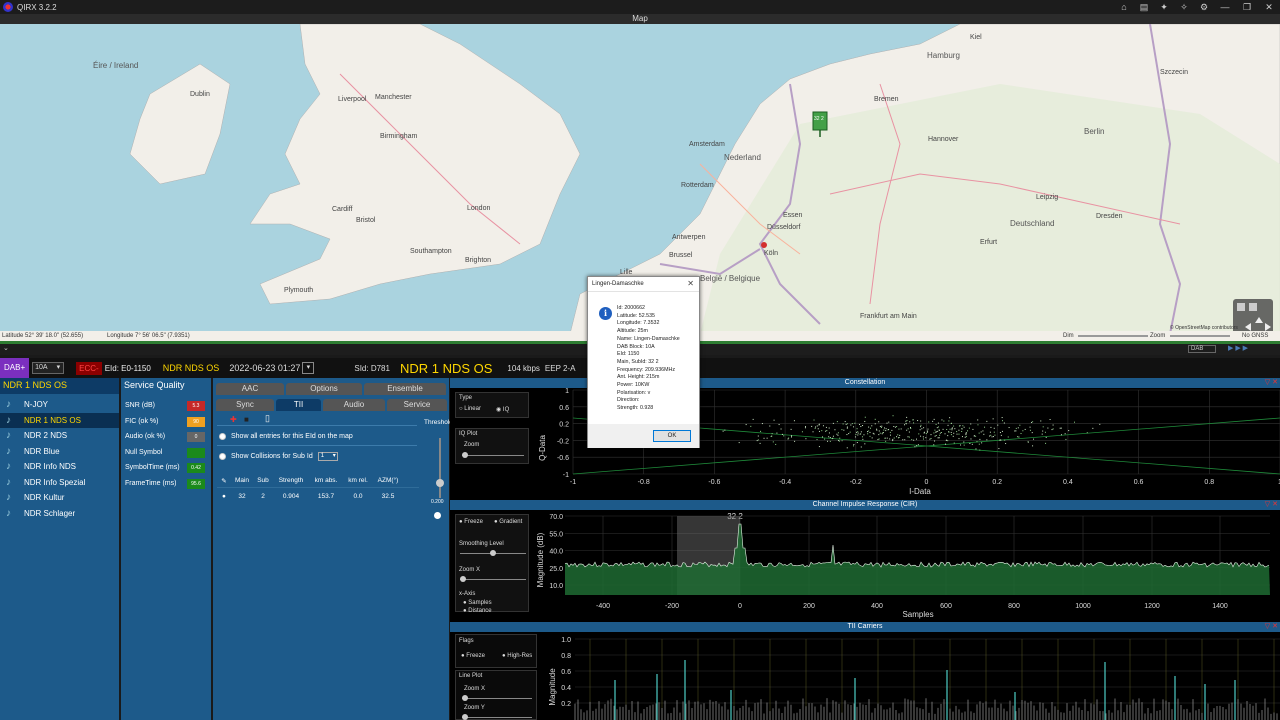  Describe the element at coordinates (508, 522) in the screenshot. I see `gradient-option: ● Gradient` at that location.